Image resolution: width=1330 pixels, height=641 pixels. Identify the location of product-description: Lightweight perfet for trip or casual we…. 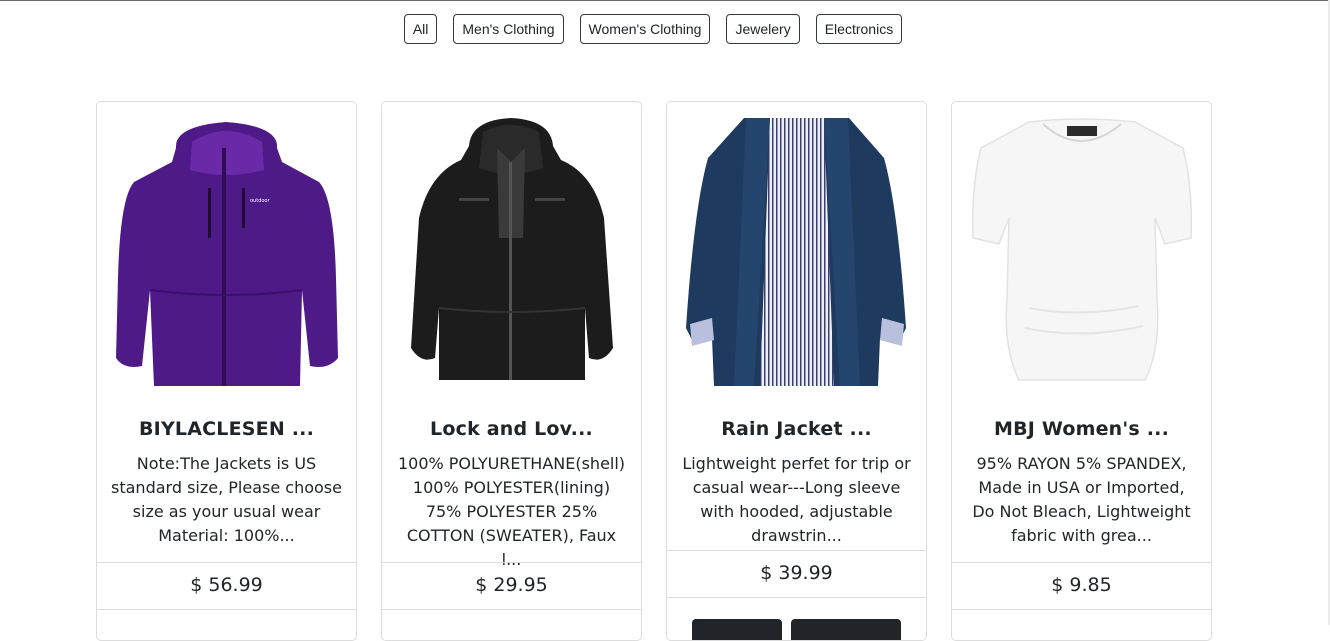
(796, 499).